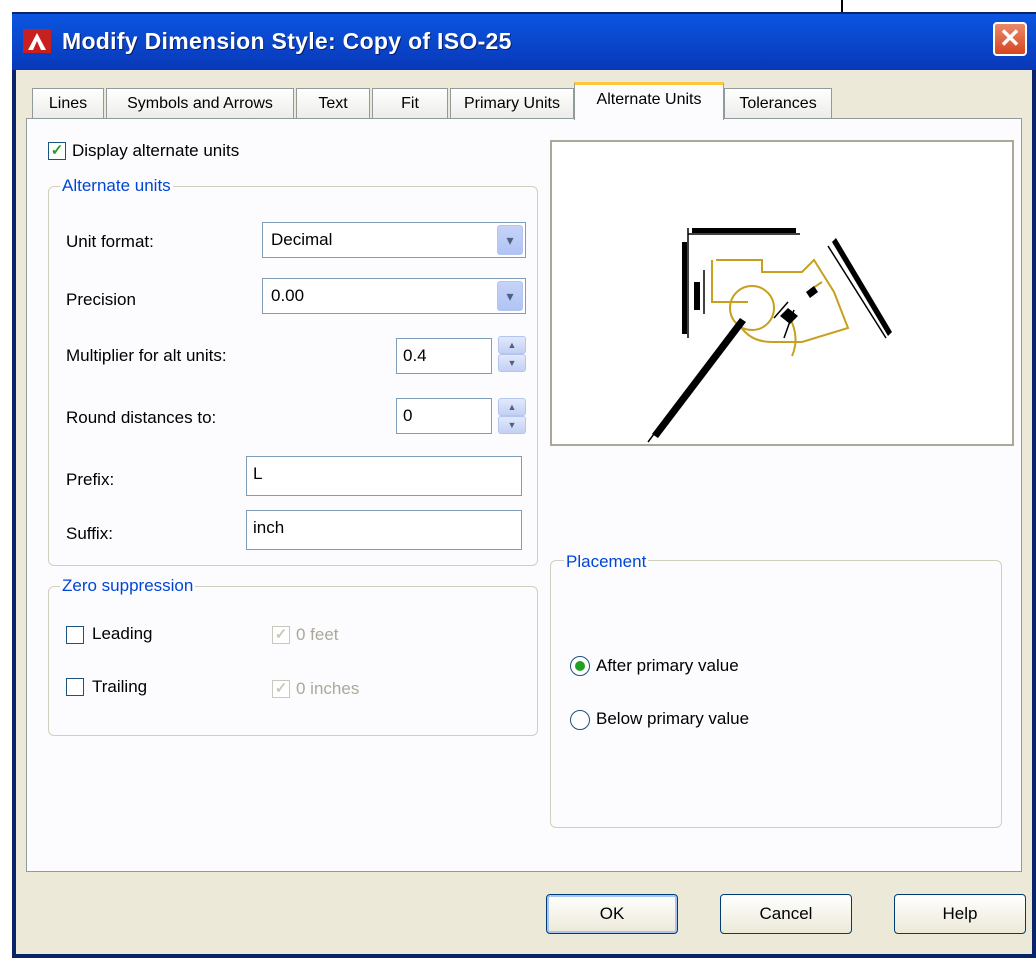 Image resolution: width=1036 pixels, height=958 pixels. Describe the element at coordinates (89, 533) in the screenshot. I see `suffix-label: Suffix:` at that location.